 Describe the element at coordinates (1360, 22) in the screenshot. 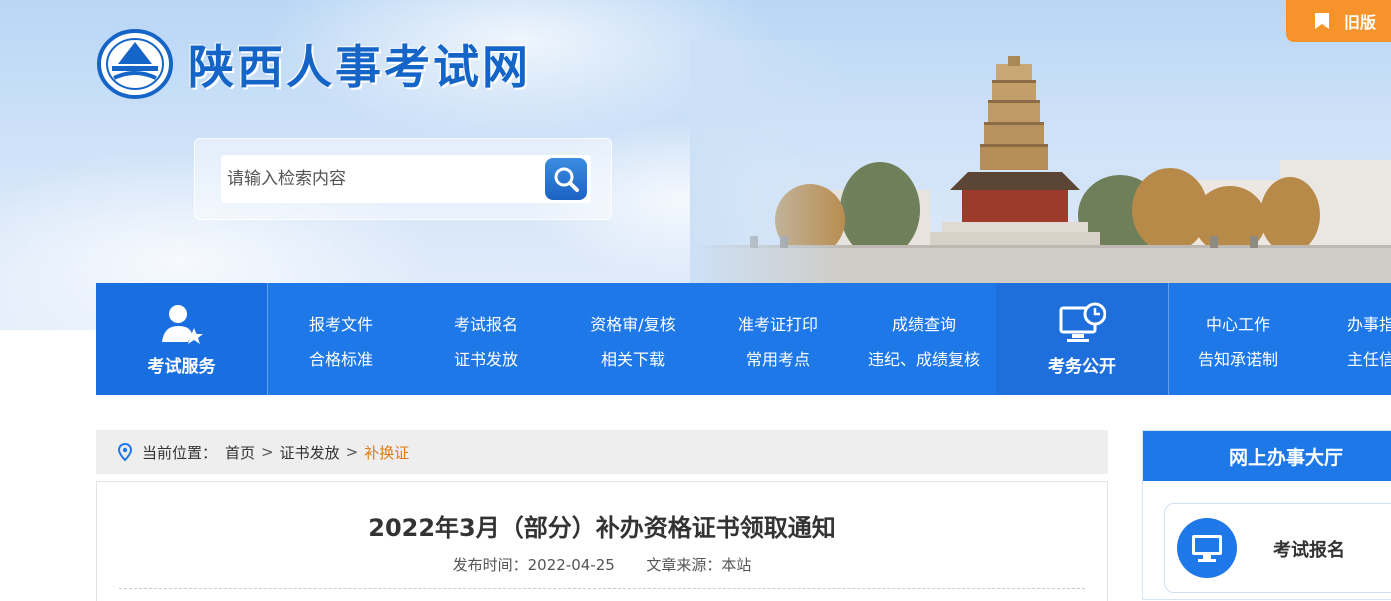

I see `old-version-label: 旧版` at that location.